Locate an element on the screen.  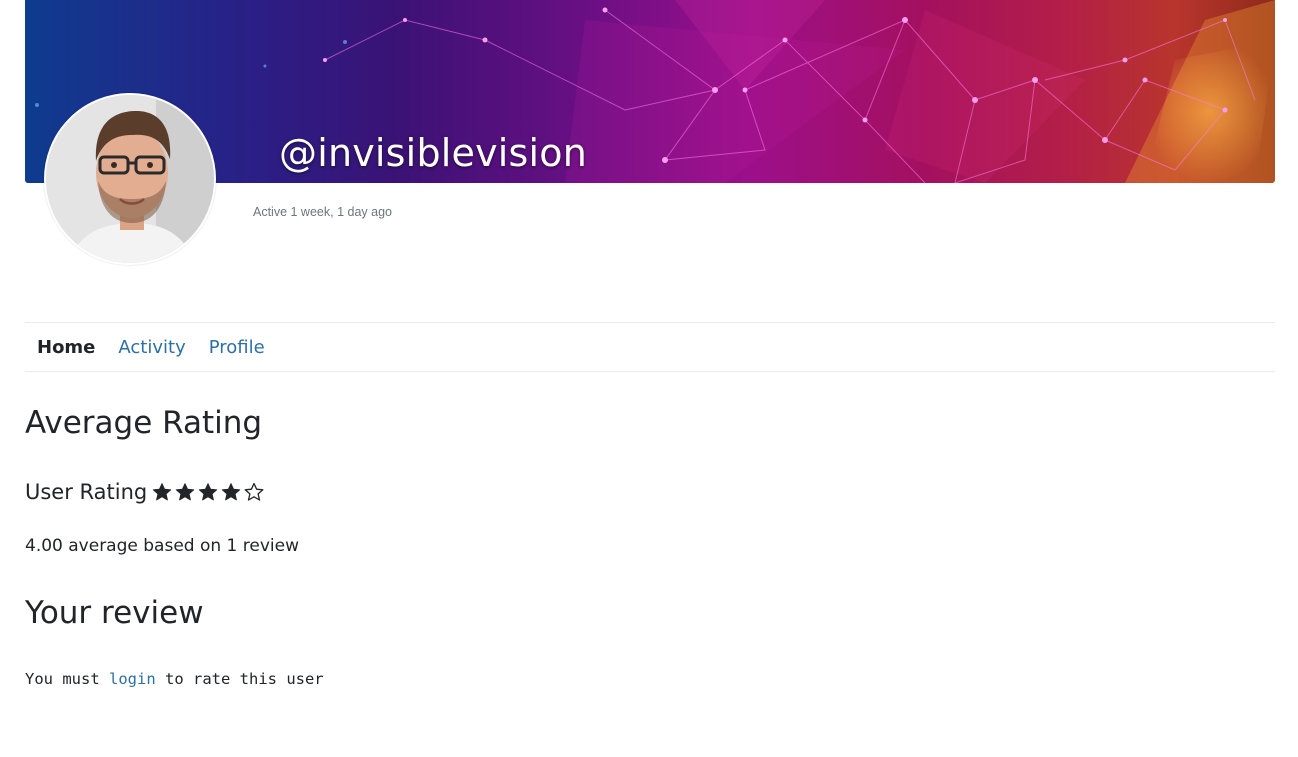
average-summary: 4.00 average based on 1 review is located at coordinates (162, 546).